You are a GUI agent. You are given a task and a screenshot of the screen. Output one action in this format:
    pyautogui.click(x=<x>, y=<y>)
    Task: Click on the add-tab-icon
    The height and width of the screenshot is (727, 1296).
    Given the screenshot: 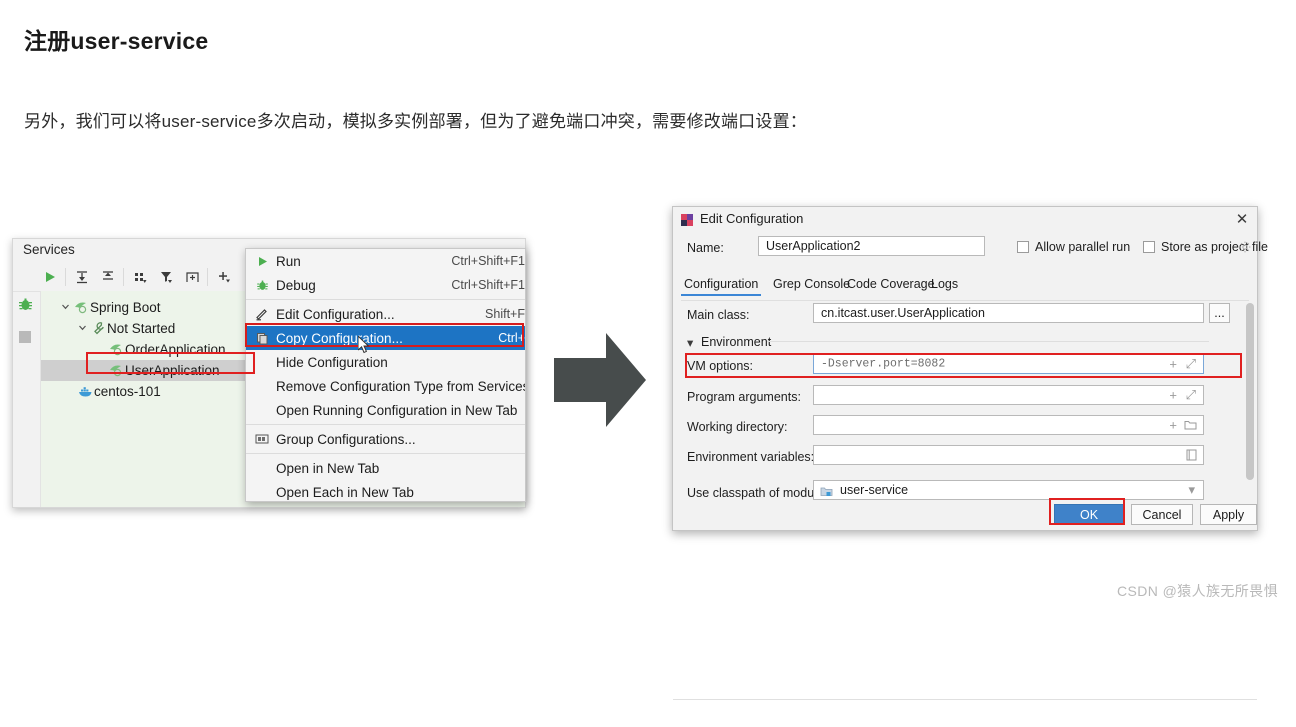 What is the action you would take?
    pyautogui.click(x=192, y=277)
    